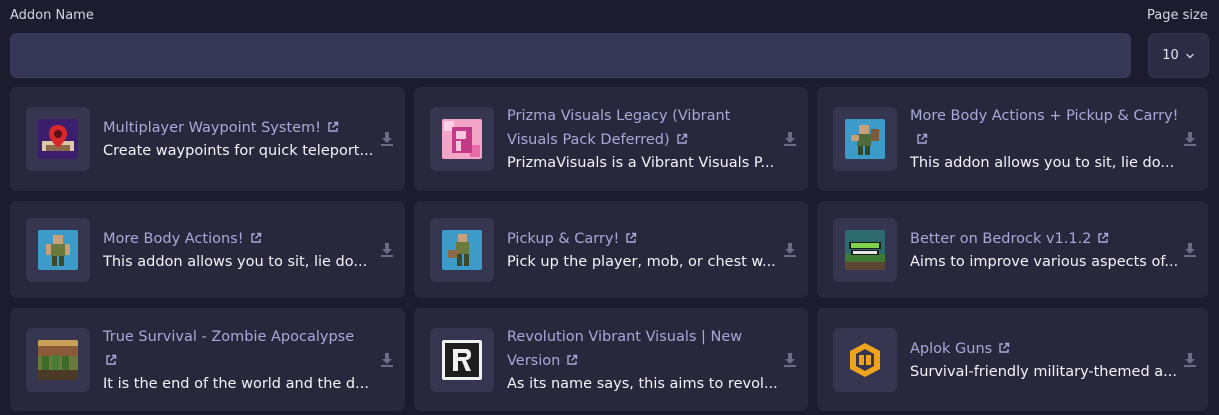 Image resolution: width=1219 pixels, height=415 pixels. What do you see at coordinates (241, 349) in the screenshot?
I see `addon-title: True Survival - Zombie Apocalypse` at bounding box center [241, 349].